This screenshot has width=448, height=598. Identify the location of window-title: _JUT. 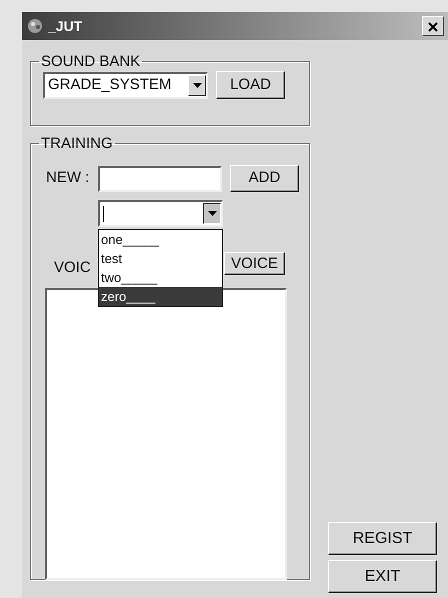
(65, 26).